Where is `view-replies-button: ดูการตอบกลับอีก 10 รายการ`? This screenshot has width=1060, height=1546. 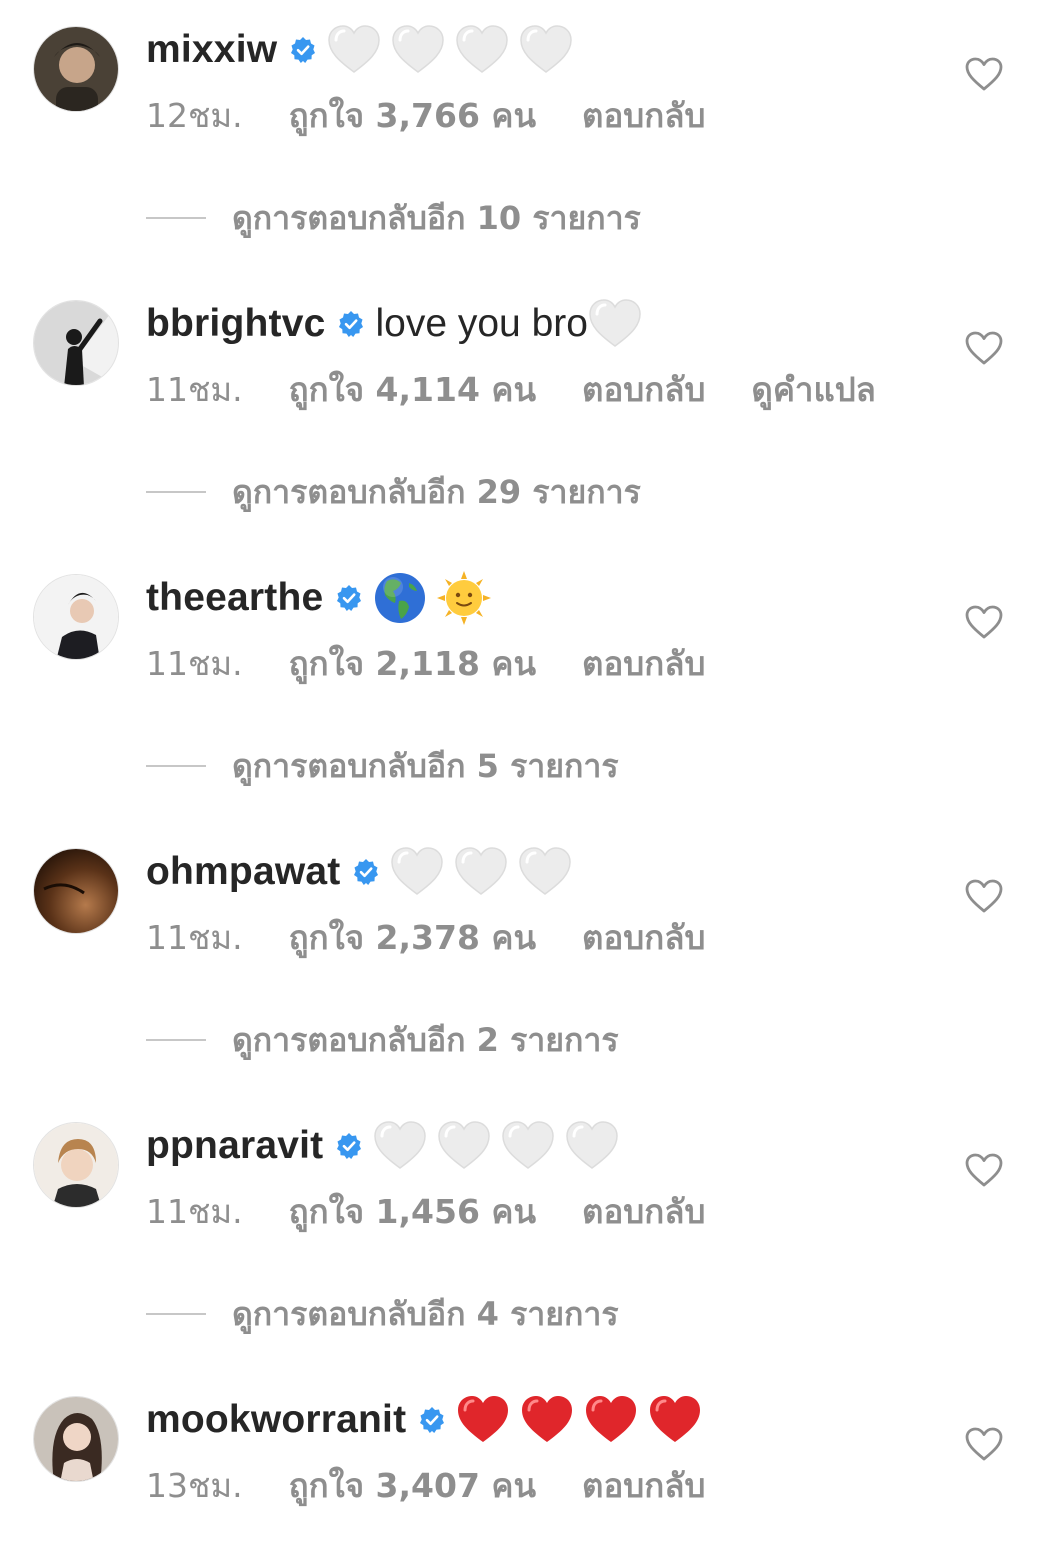 view-replies-button: ดูการตอบกลับอีก 10 รายการ is located at coordinates (393, 218).